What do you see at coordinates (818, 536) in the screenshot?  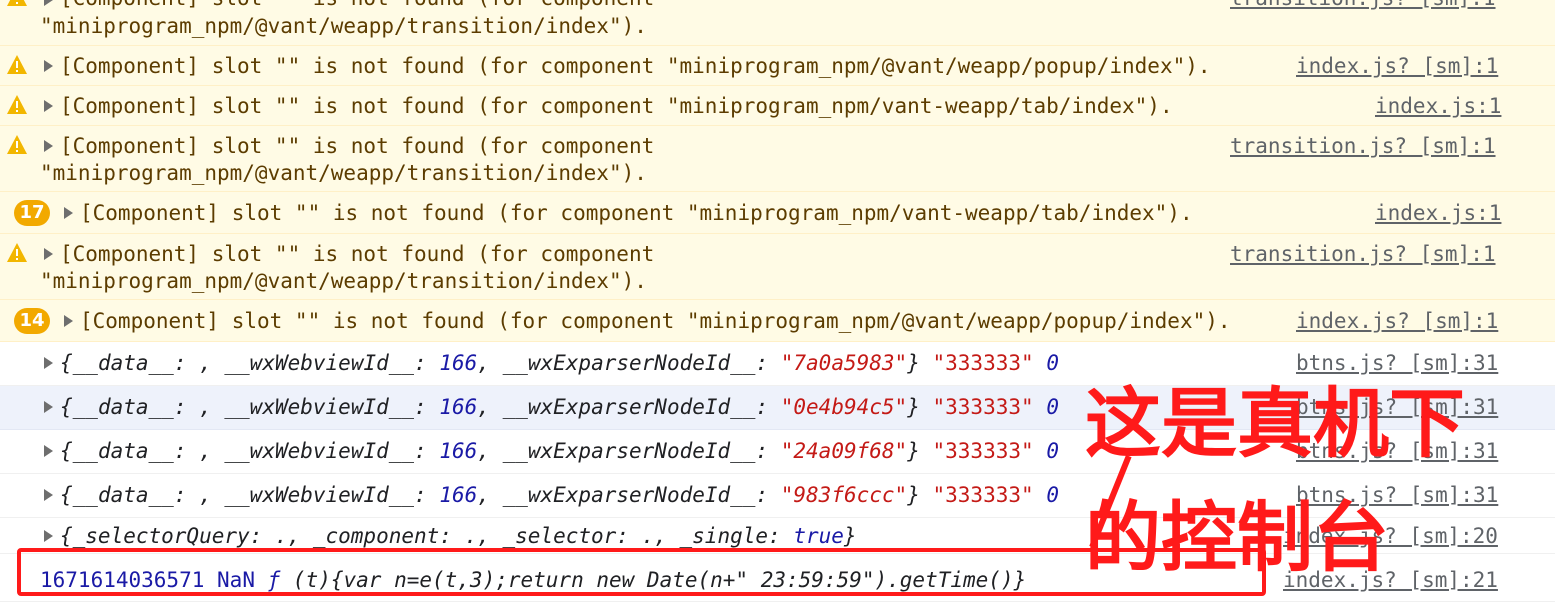 I see `selector-value: true` at bounding box center [818, 536].